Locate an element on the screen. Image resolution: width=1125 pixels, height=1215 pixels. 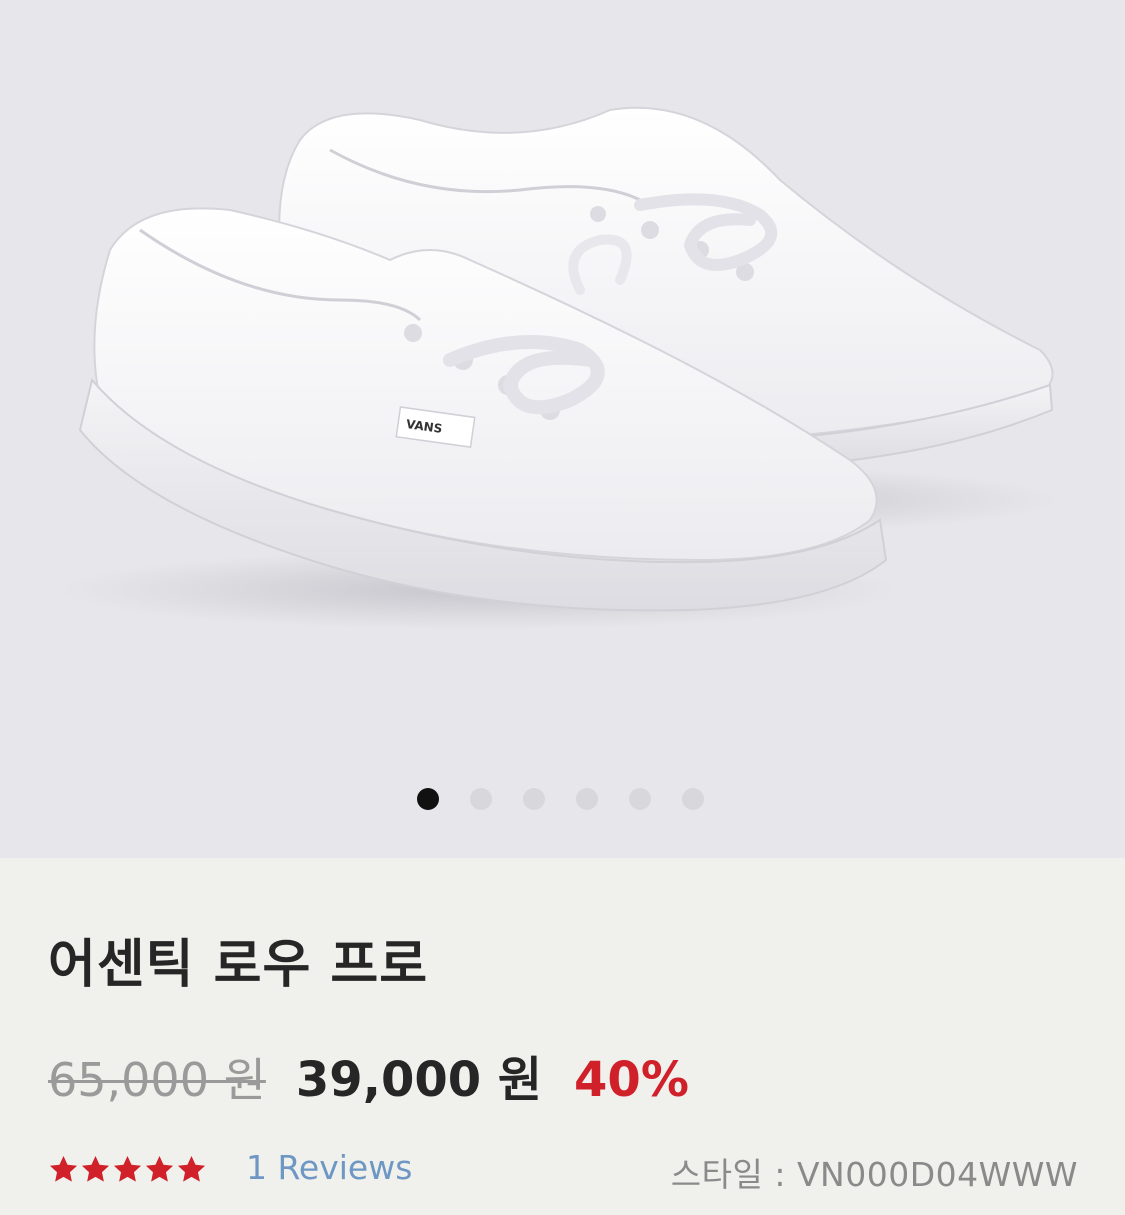
price-row: 65,000 원 39,000 원 40% is located at coordinates (368, 1075).